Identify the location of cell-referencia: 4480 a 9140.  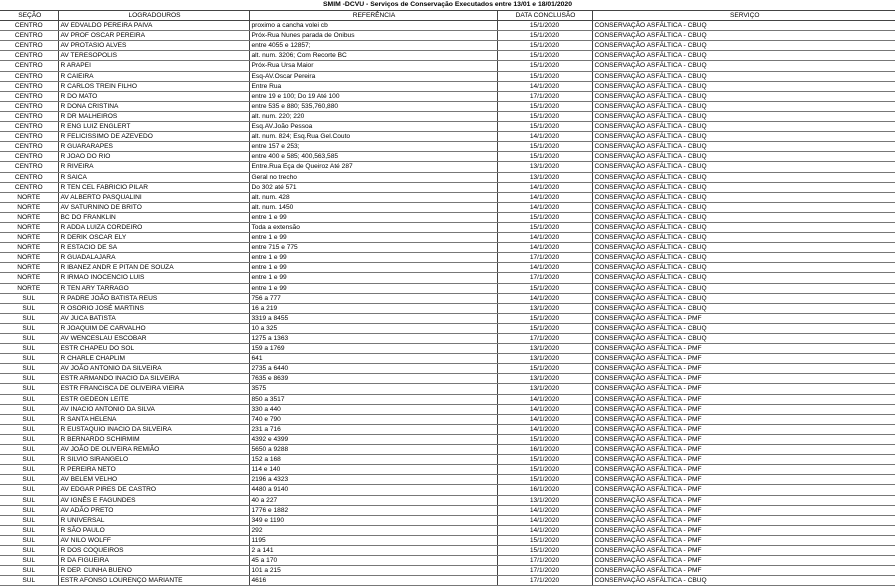
(373, 490).